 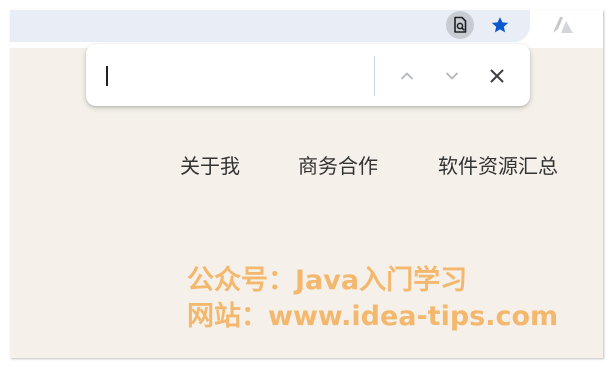 I want to click on chevron-down-icon, so click(x=452, y=76).